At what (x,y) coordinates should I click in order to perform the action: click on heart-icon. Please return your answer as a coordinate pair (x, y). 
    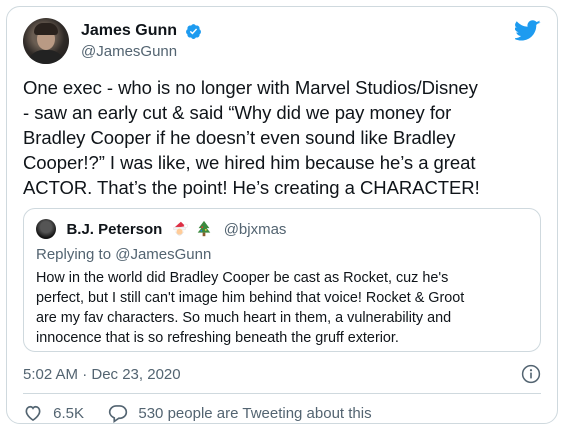
    Looking at the image, I should click on (33, 413).